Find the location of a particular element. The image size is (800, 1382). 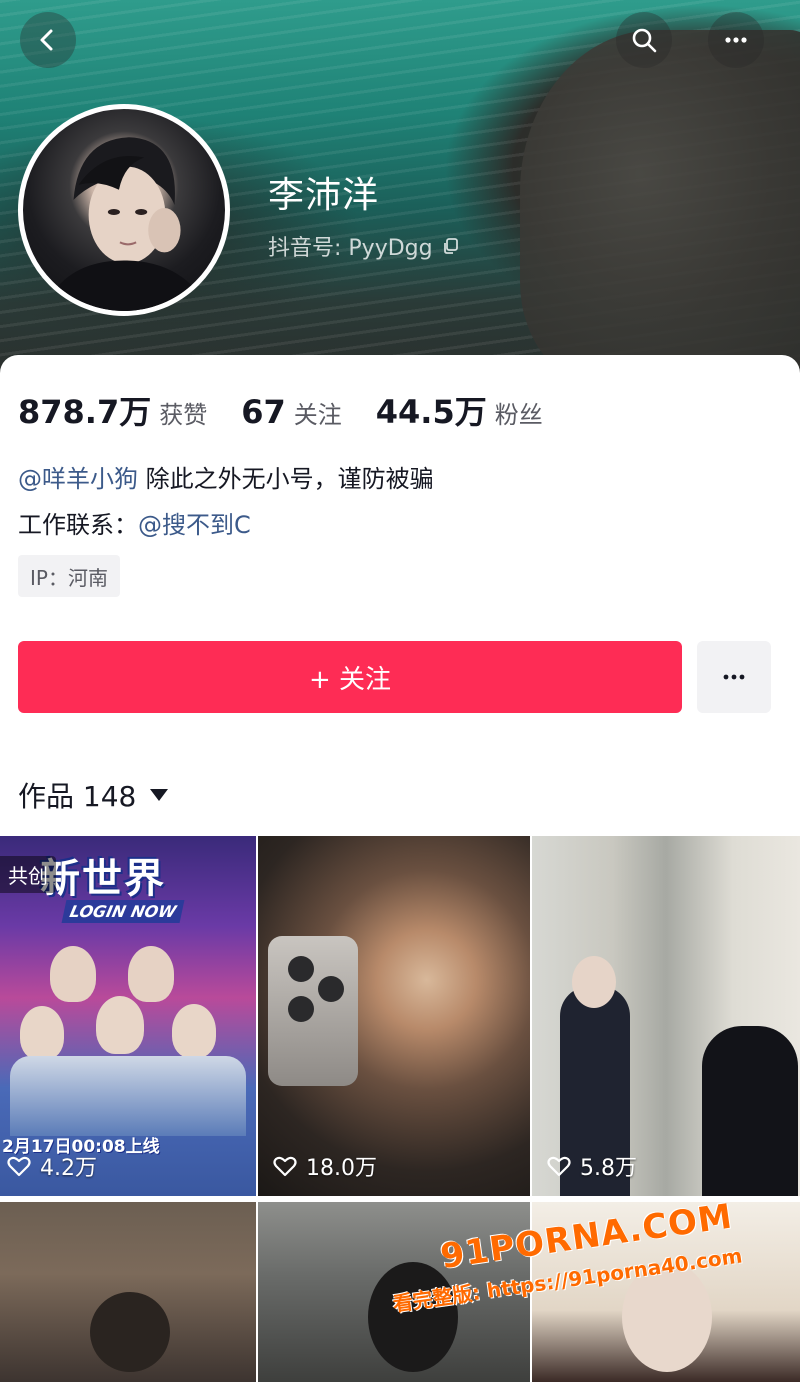

video-likes-count: 4.2万 is located at coordinates (68, 1168).